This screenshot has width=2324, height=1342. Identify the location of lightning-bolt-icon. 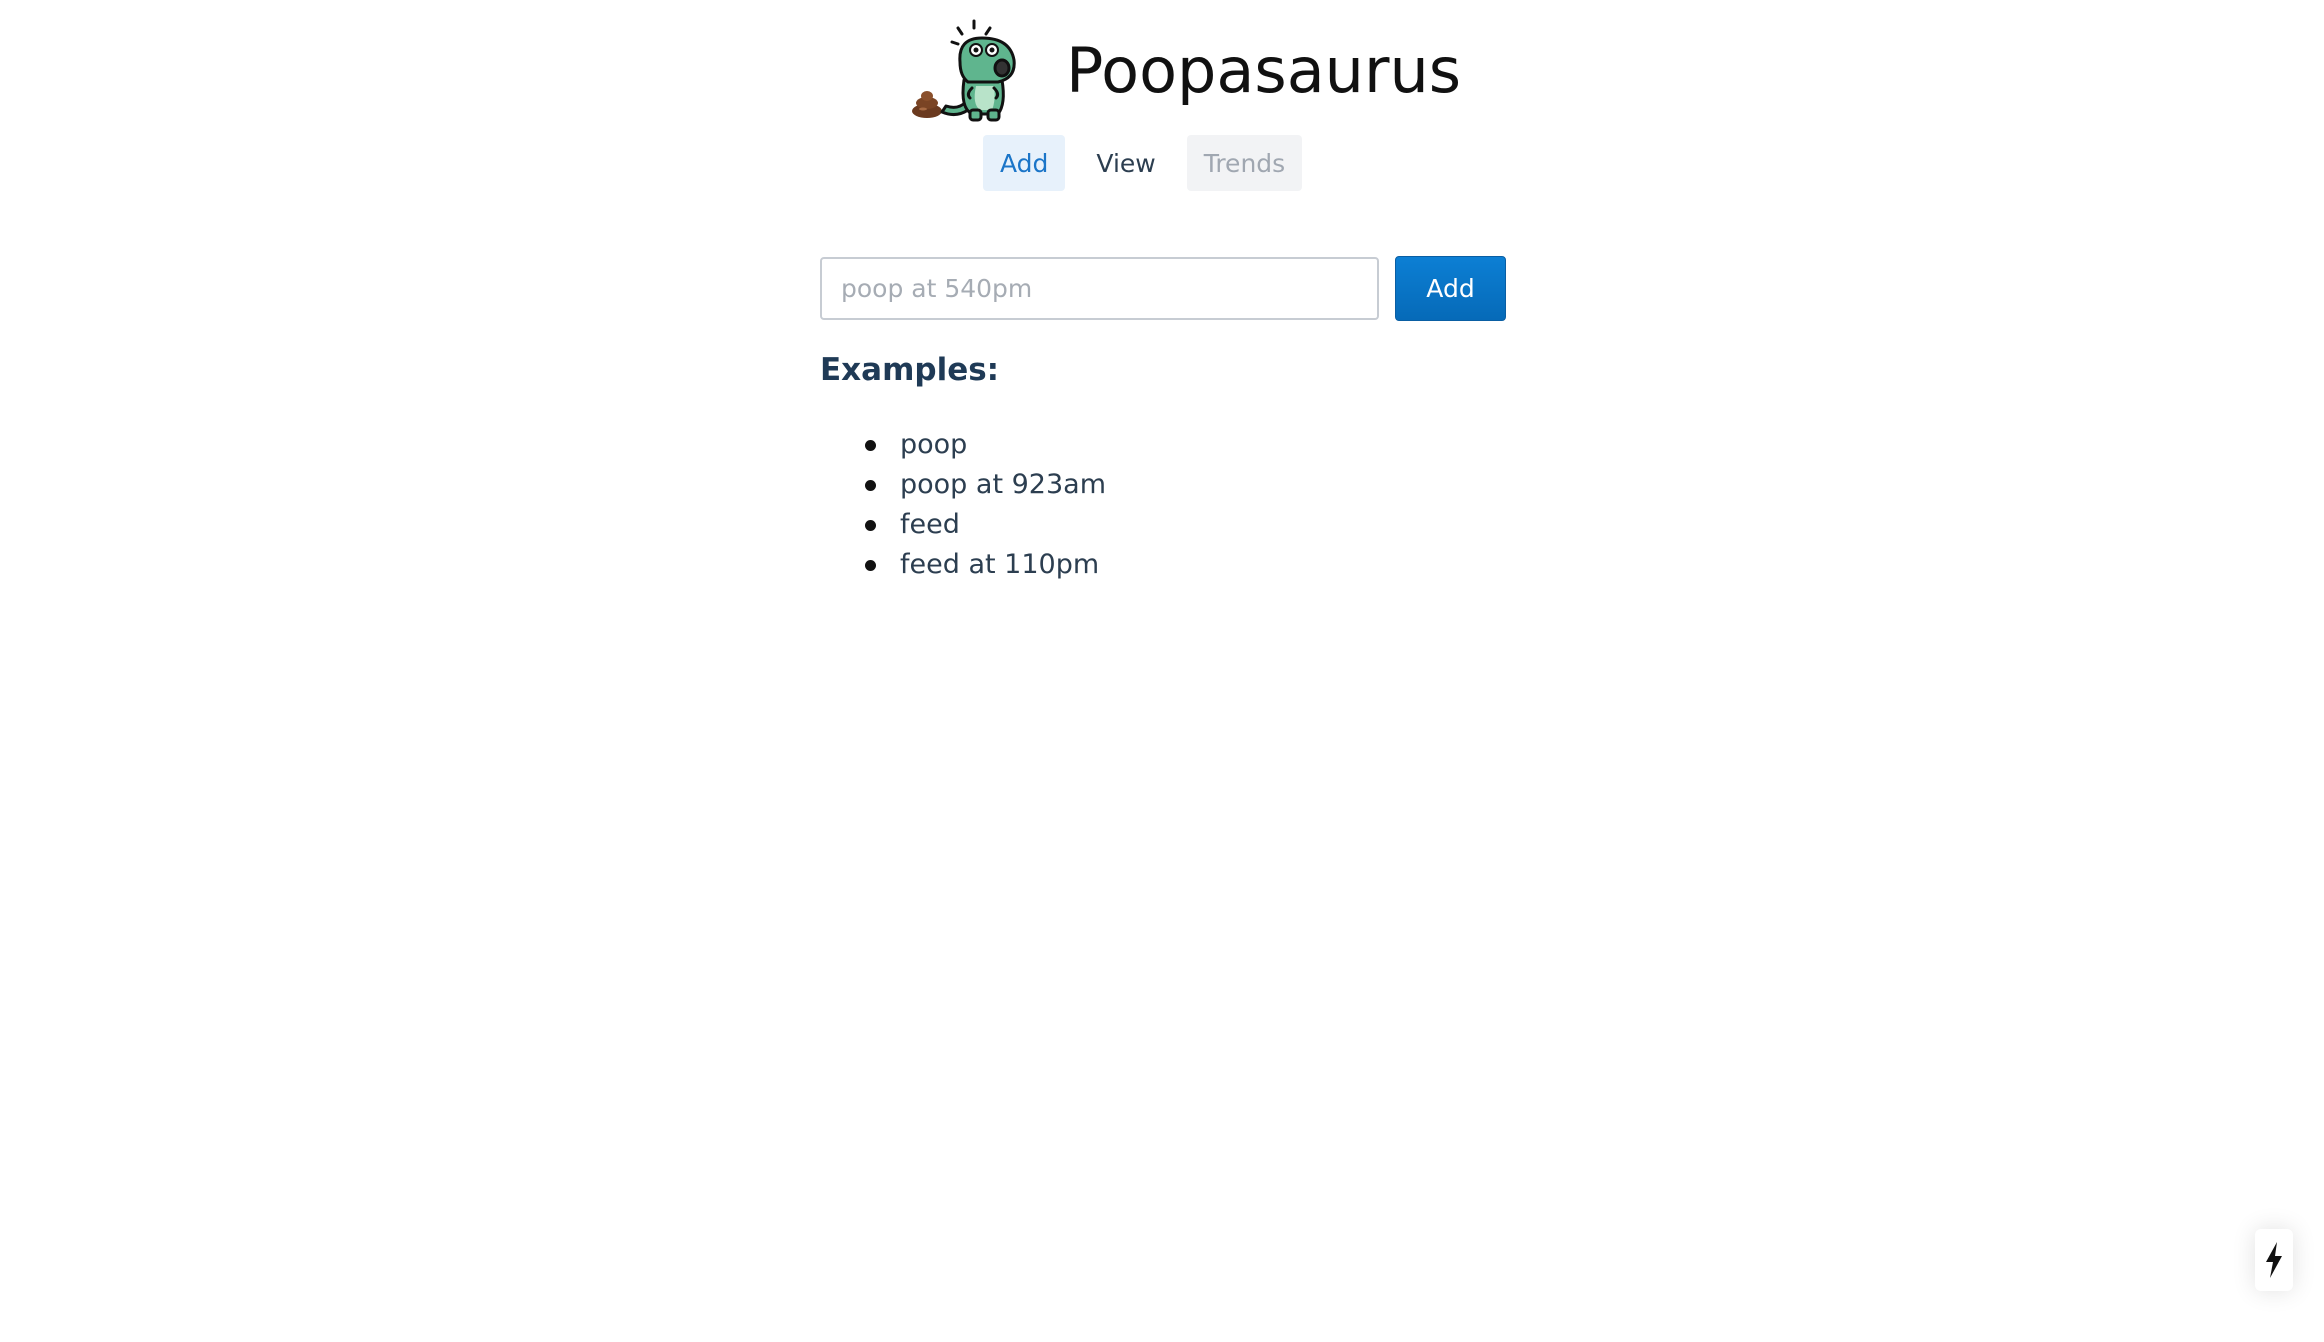
(2274, 1260).